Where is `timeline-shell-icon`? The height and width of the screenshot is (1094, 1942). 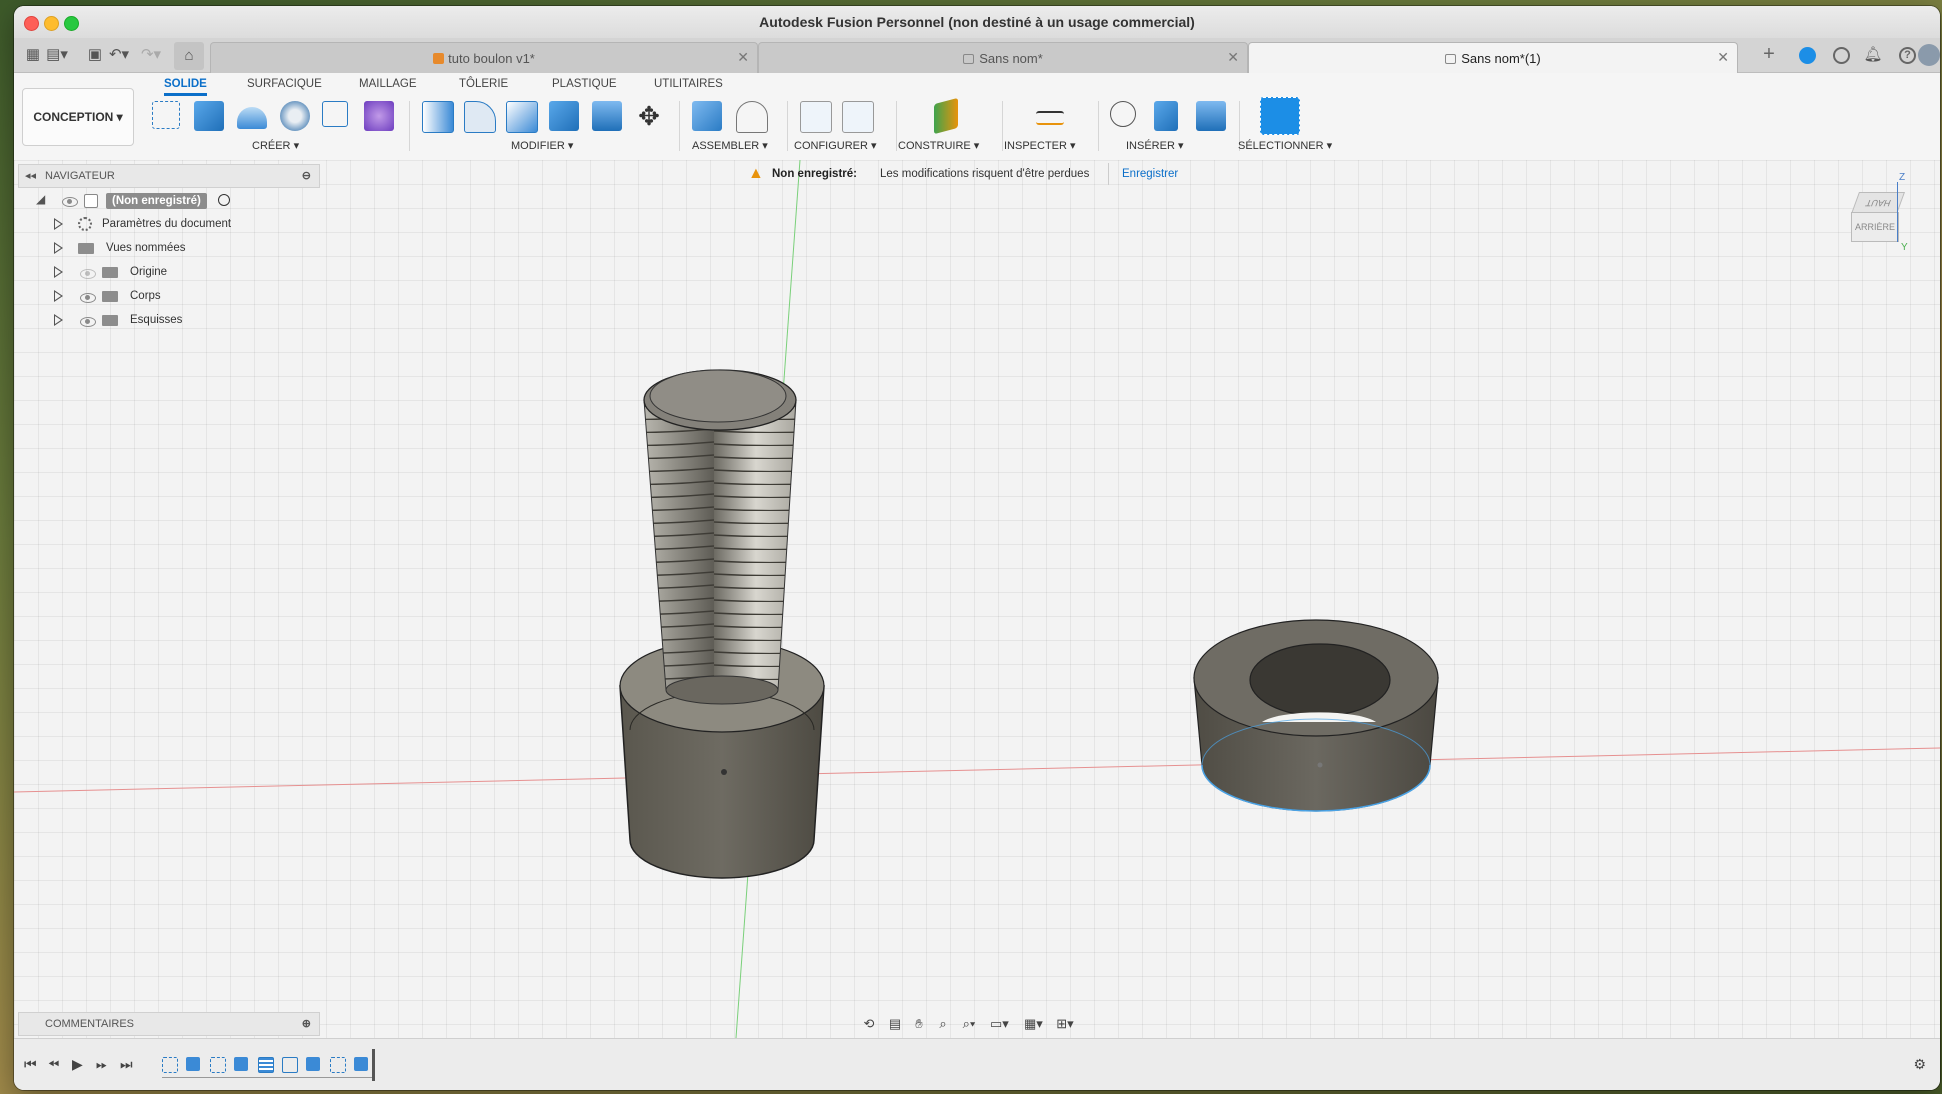 timeline-shell-icon is located at coordinates (290, 1065).